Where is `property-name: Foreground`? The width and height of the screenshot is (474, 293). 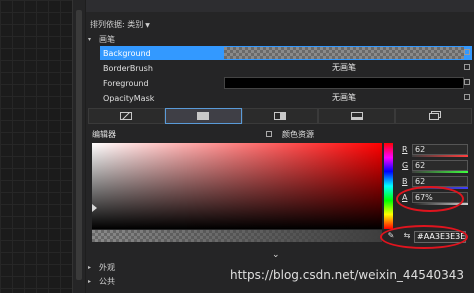 property-name: Foreground is located at coordinates (126, 83).